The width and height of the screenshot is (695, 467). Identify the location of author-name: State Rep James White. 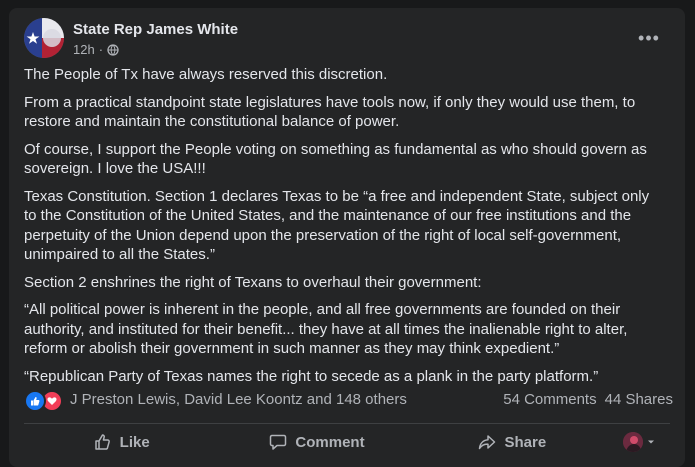
(155, 29).